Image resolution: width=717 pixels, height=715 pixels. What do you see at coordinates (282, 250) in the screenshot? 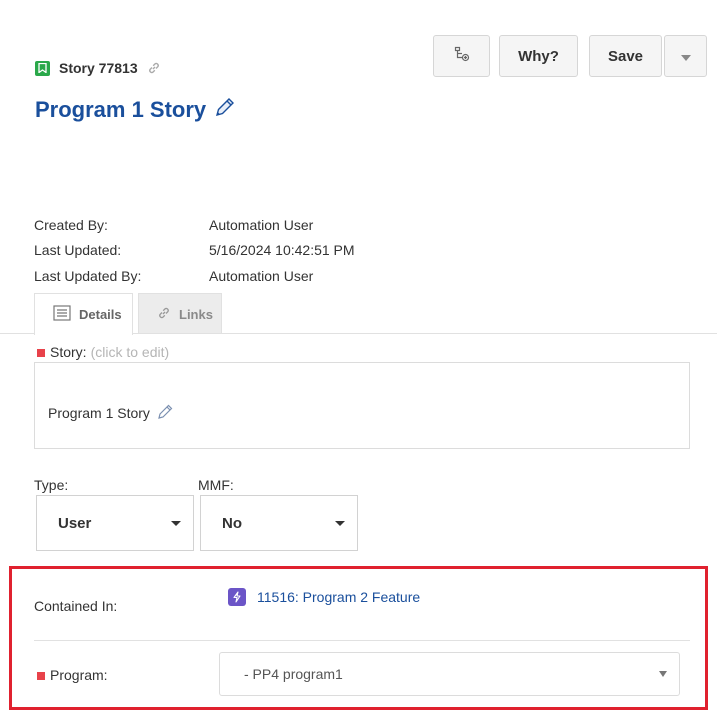
I see `last-updated-value: 5/16/2024 10:42:51 PM` at bounding box center [282, 250].